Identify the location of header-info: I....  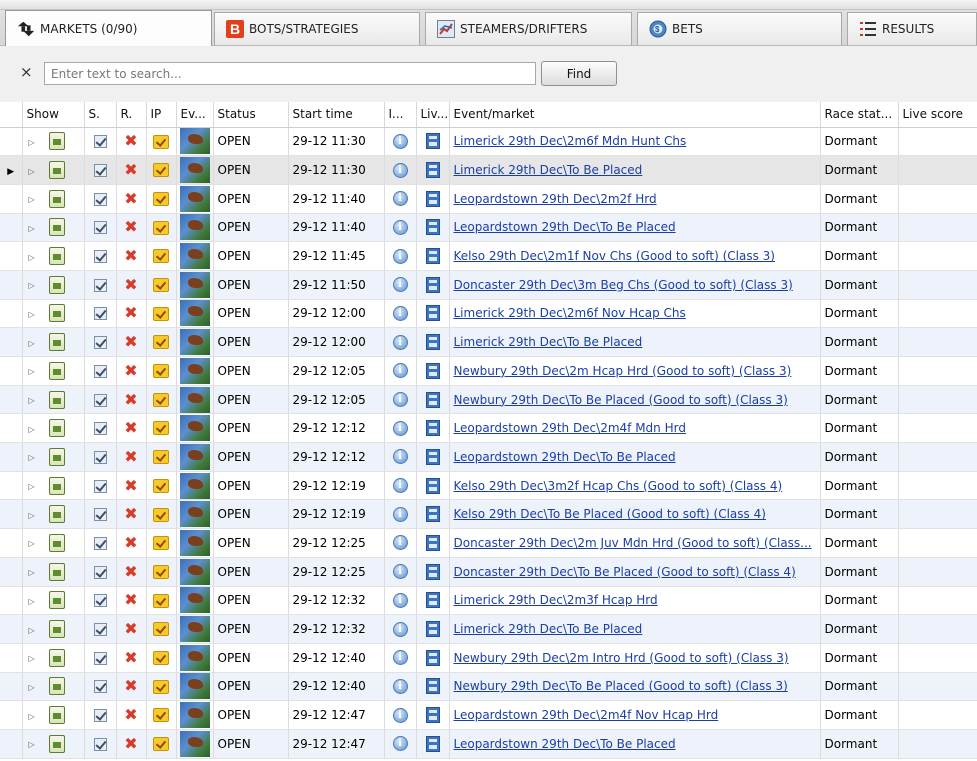
(400, 115).